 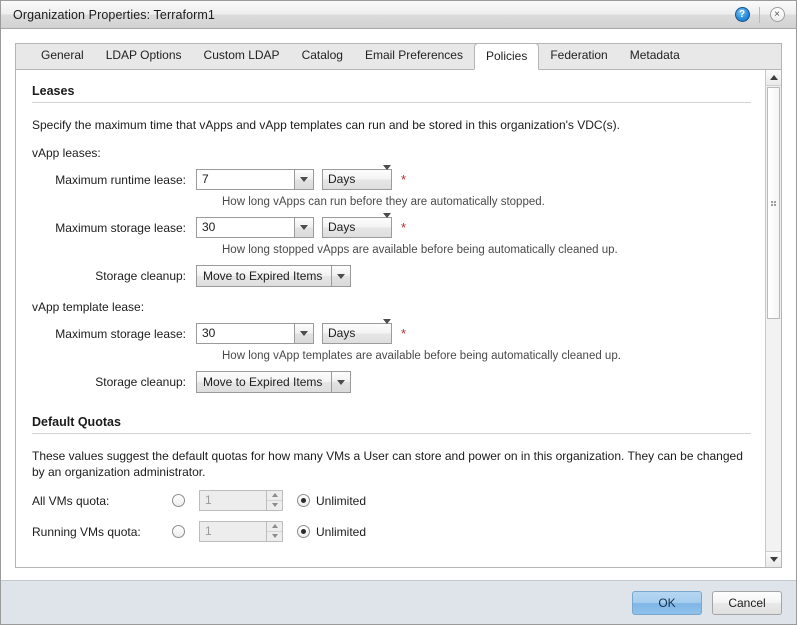 I want to click on running-vms-quota-value: 1, so click(x=233, y=531).